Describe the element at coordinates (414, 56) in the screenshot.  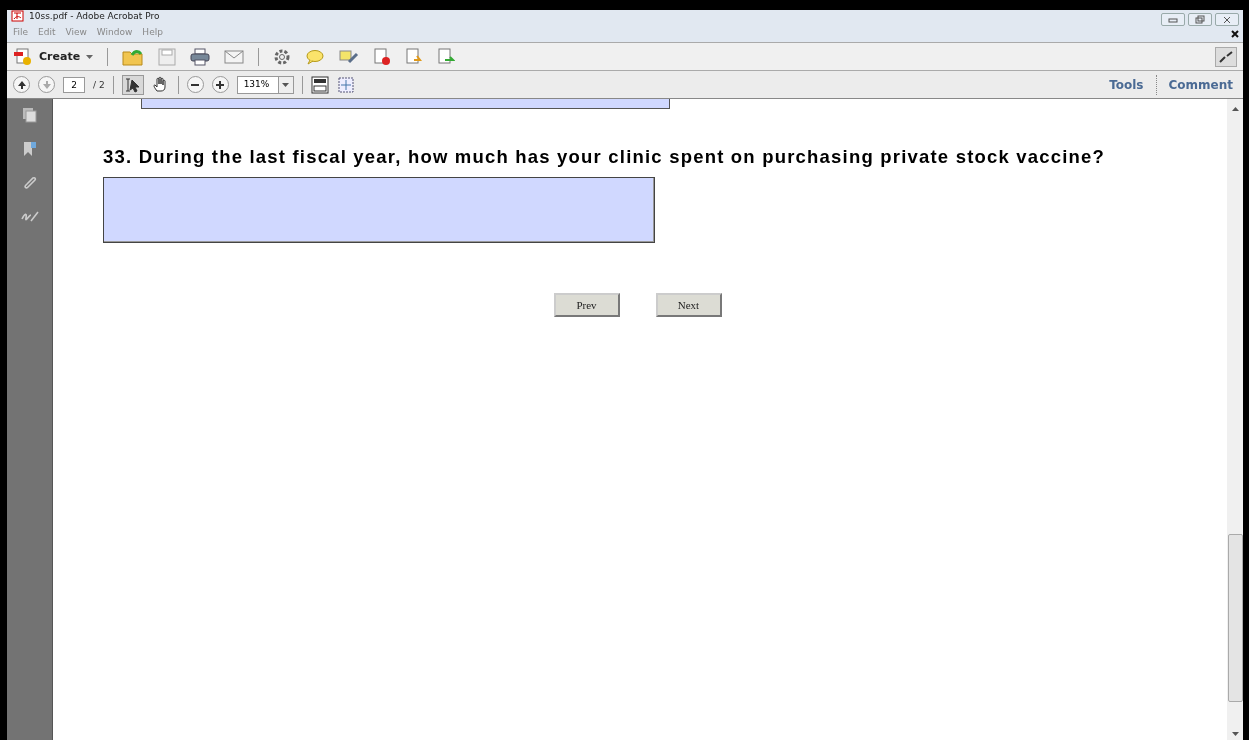
I see `document-arrow-icon` at that location.